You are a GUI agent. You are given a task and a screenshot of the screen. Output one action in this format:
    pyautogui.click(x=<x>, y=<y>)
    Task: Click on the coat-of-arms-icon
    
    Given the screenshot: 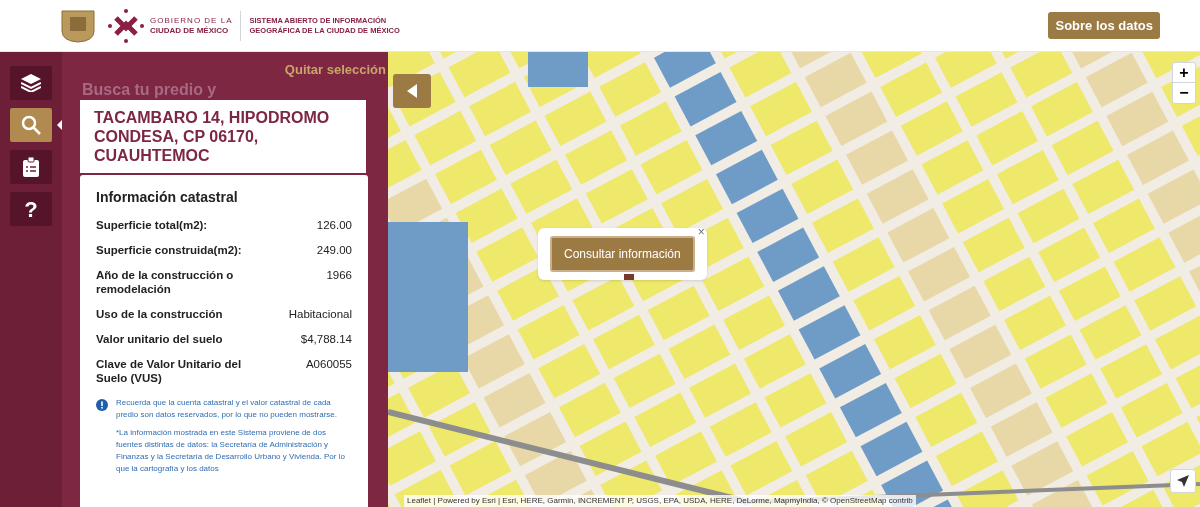 What is the action you would take?
    pyautogui.click(x=78, y=25)
    